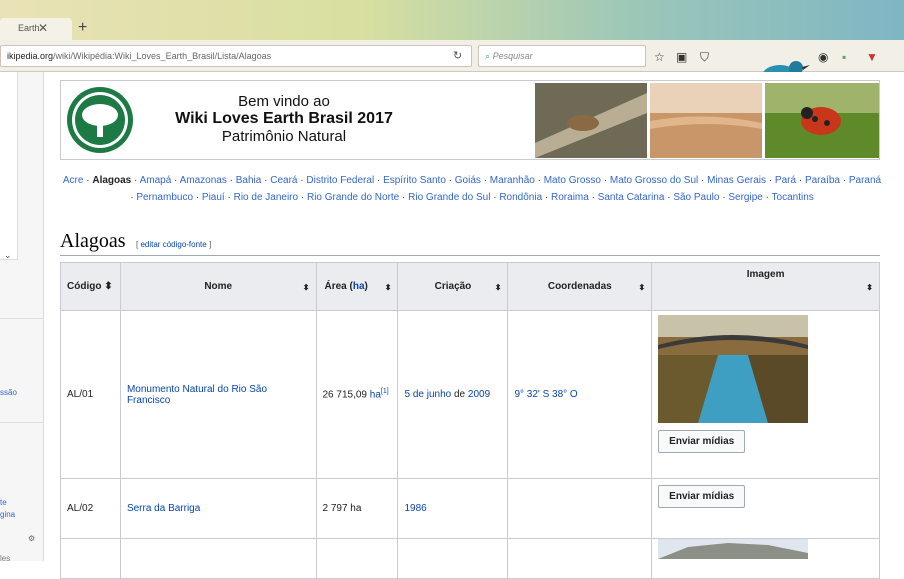 The width and height of the screenshot is (904, 579). What do you see at coordinates (8, 255) in the screenshot?
I see `chevron-down-icon: ⌄` at bounding box center [8, 255].